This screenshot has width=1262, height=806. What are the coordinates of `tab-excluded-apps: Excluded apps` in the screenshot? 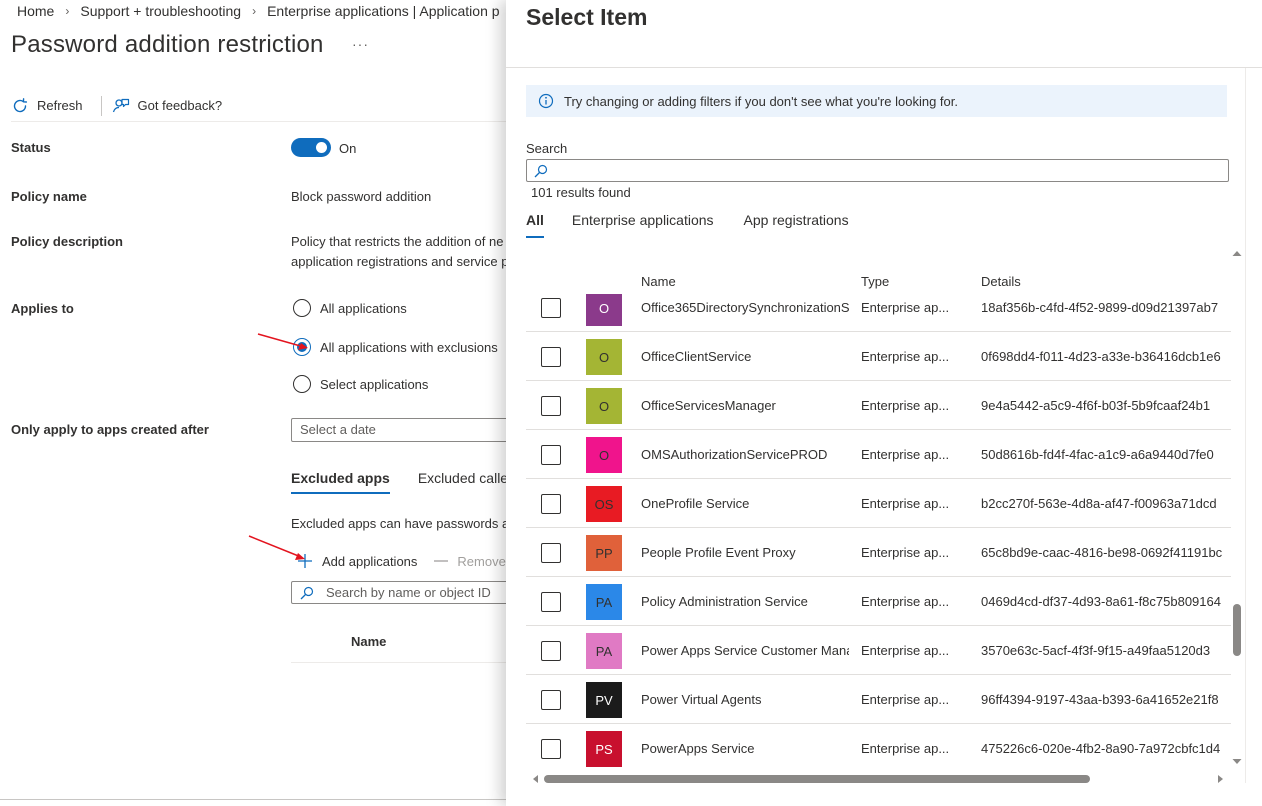 It's located at (340, 482).